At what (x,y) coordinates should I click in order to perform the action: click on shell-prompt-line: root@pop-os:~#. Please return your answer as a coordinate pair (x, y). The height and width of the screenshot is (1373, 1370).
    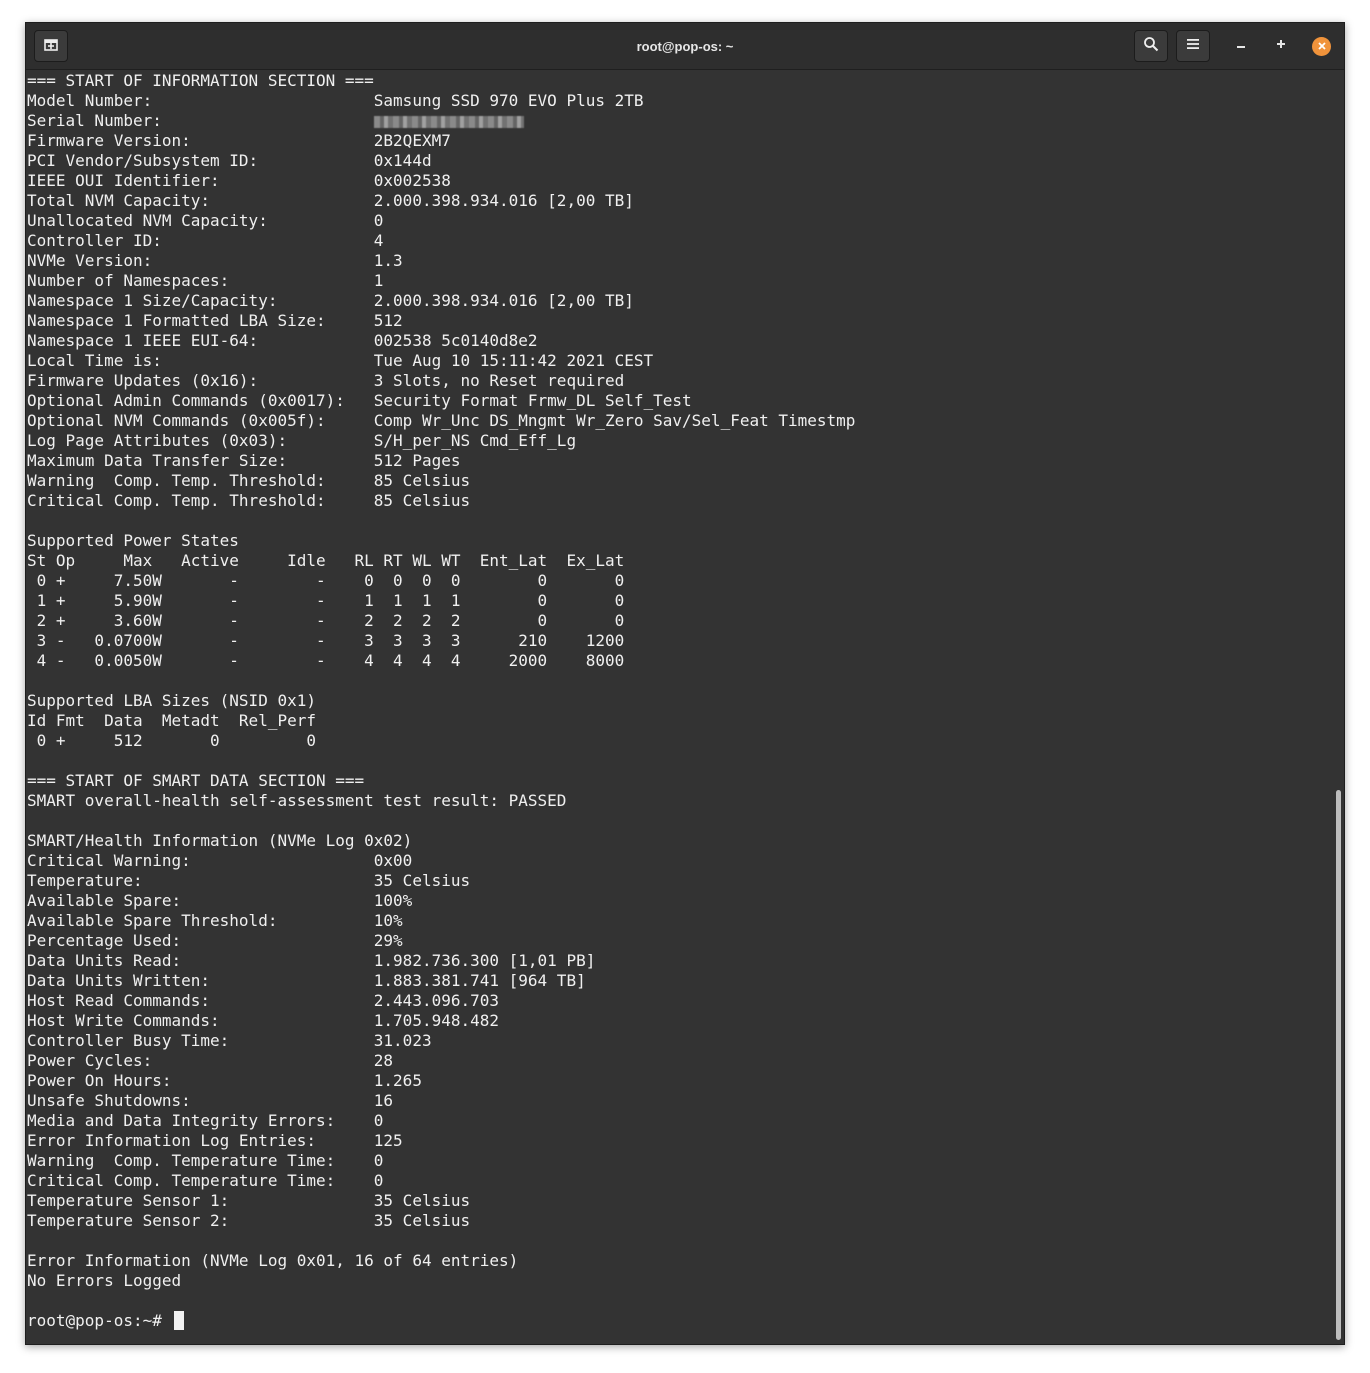
    Looking at the image, I should click on (679, 1321).